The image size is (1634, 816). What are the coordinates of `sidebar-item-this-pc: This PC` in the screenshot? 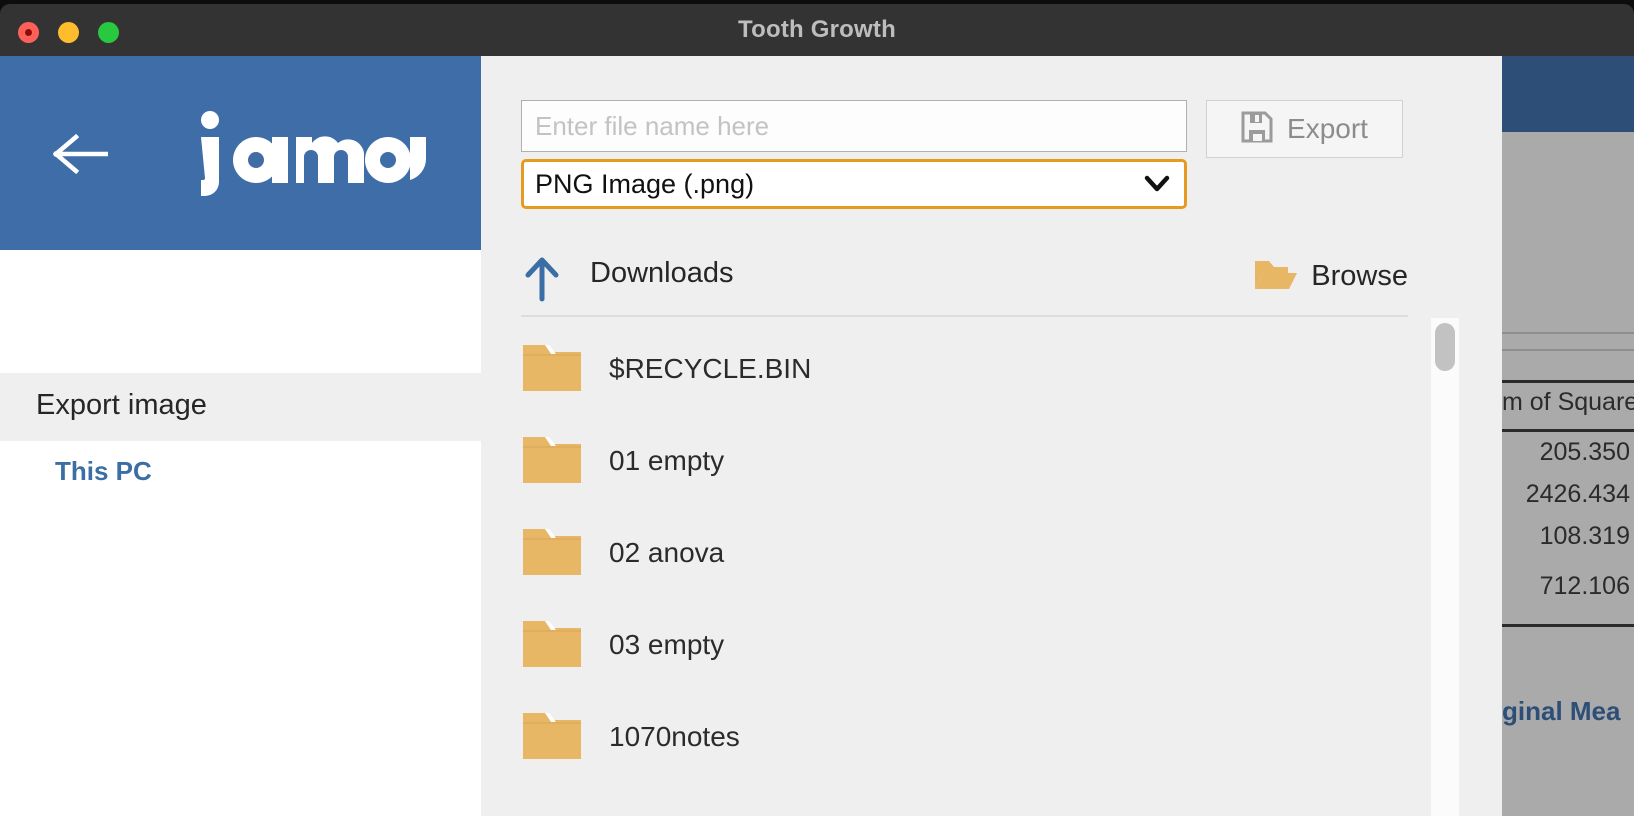 It's located at (103, 471).